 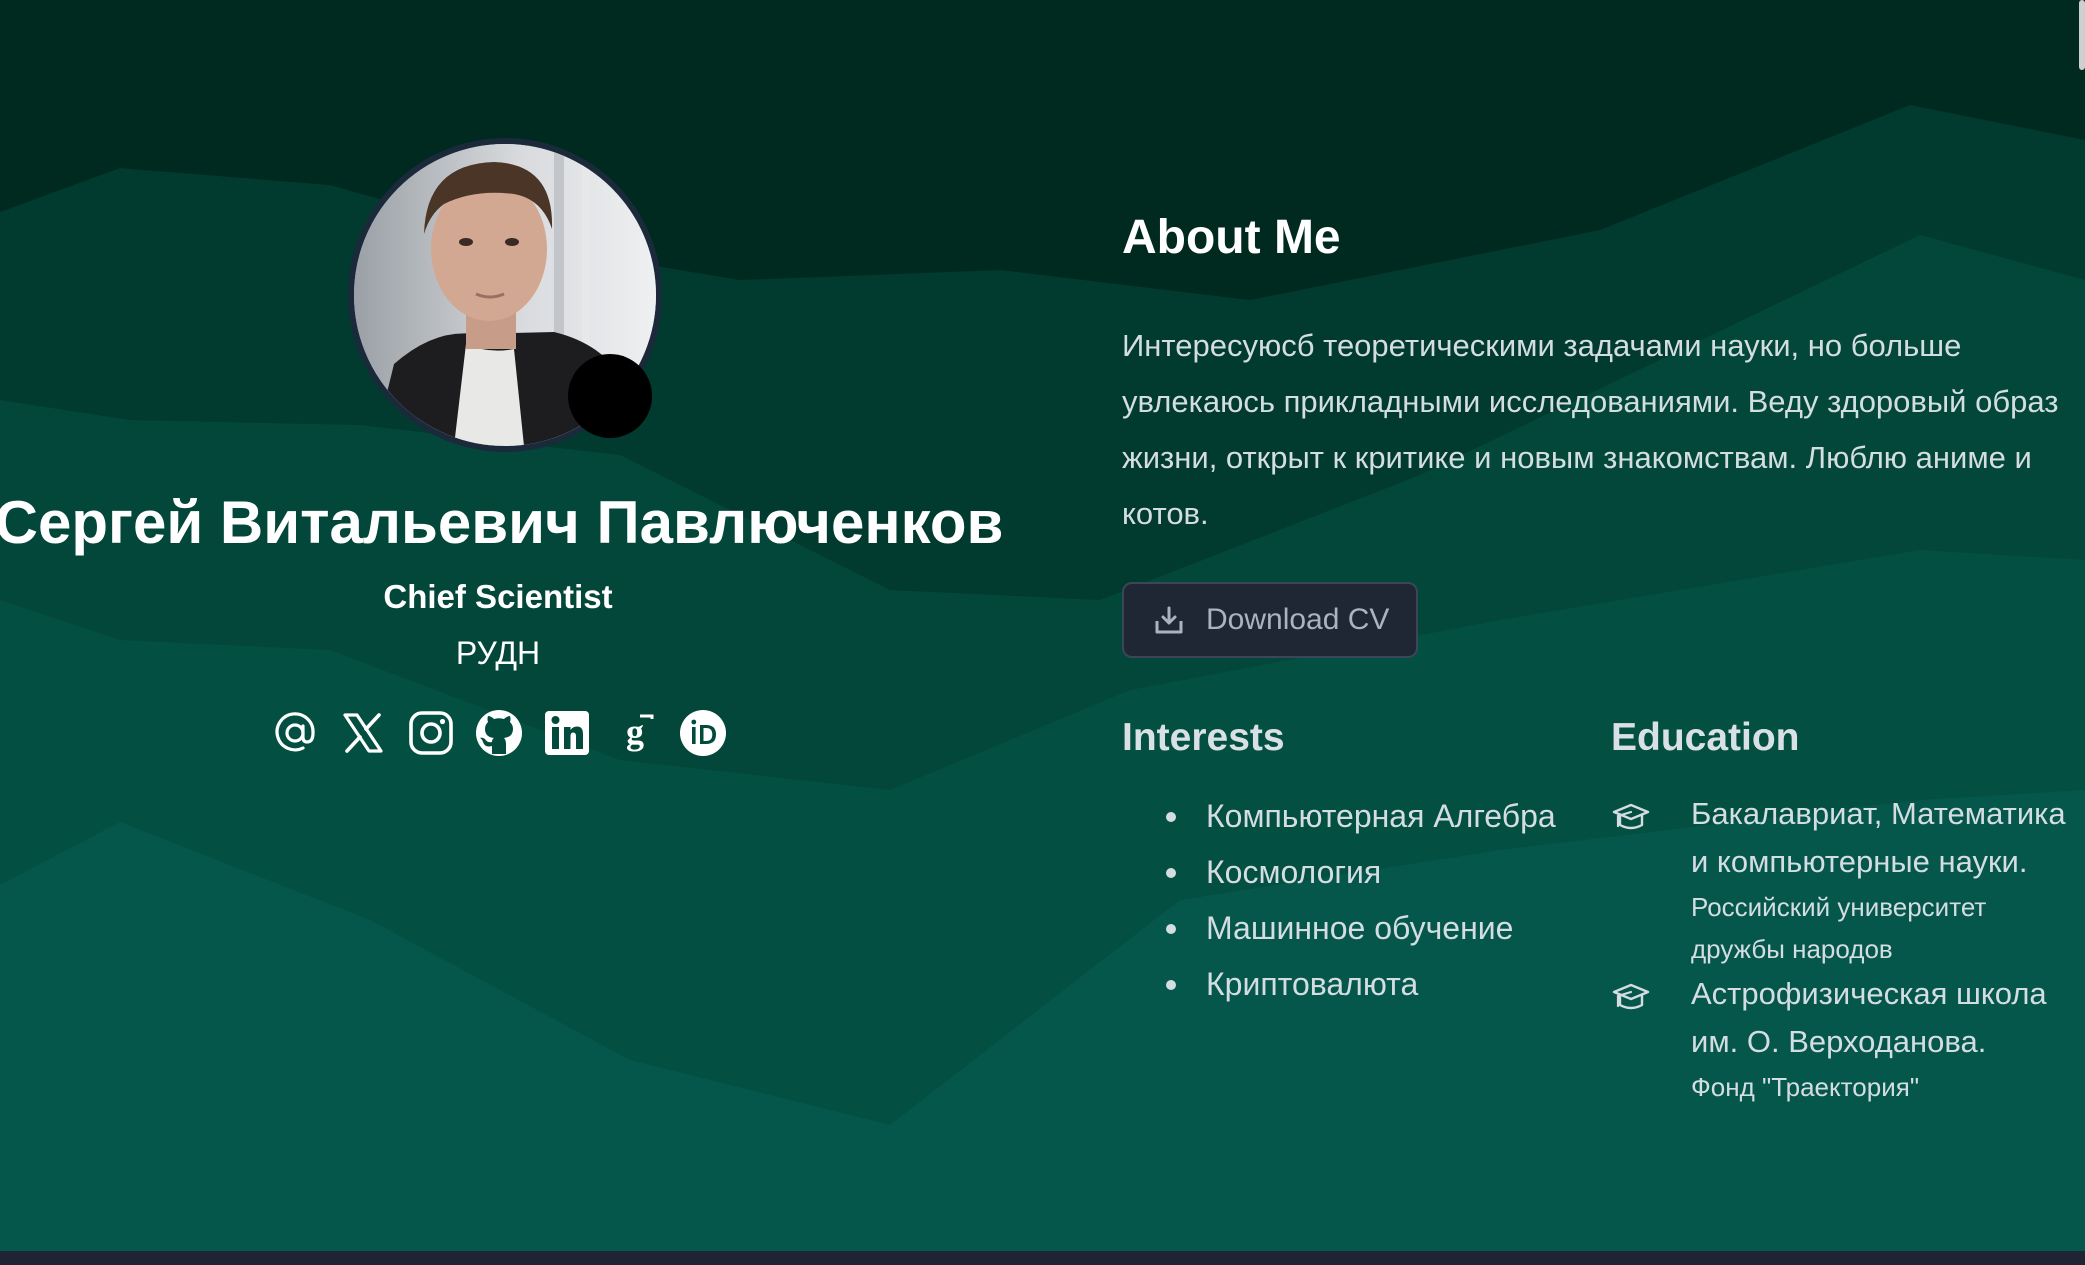 What do you see at coordinates (1381, 816) in the screenshot?
I see `interest-label: Компьютерная Алгебра` at bounding box center [1381, 816].